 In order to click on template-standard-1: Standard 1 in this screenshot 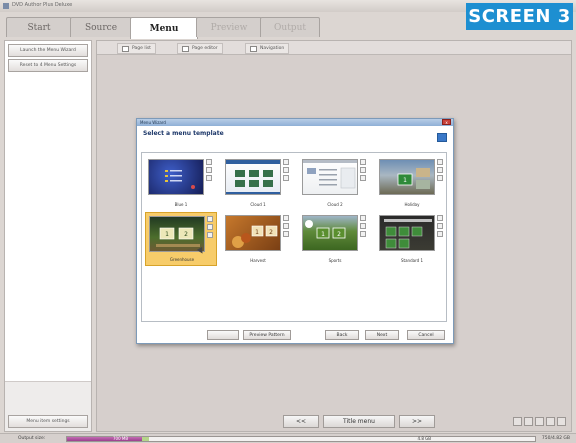, I will do `click(412, 239)`.